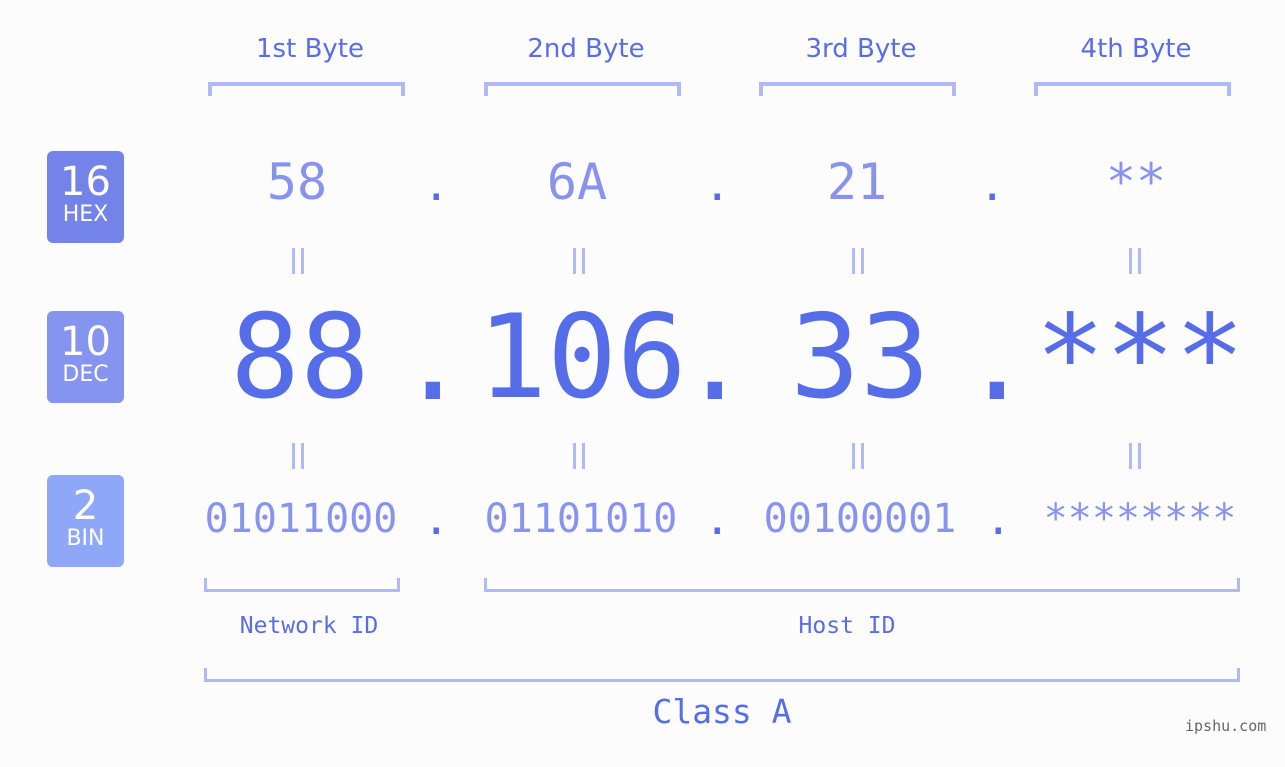  Describe the element at coordinates (722, 675) in the screenshot. I see `class-bracket` at that location.